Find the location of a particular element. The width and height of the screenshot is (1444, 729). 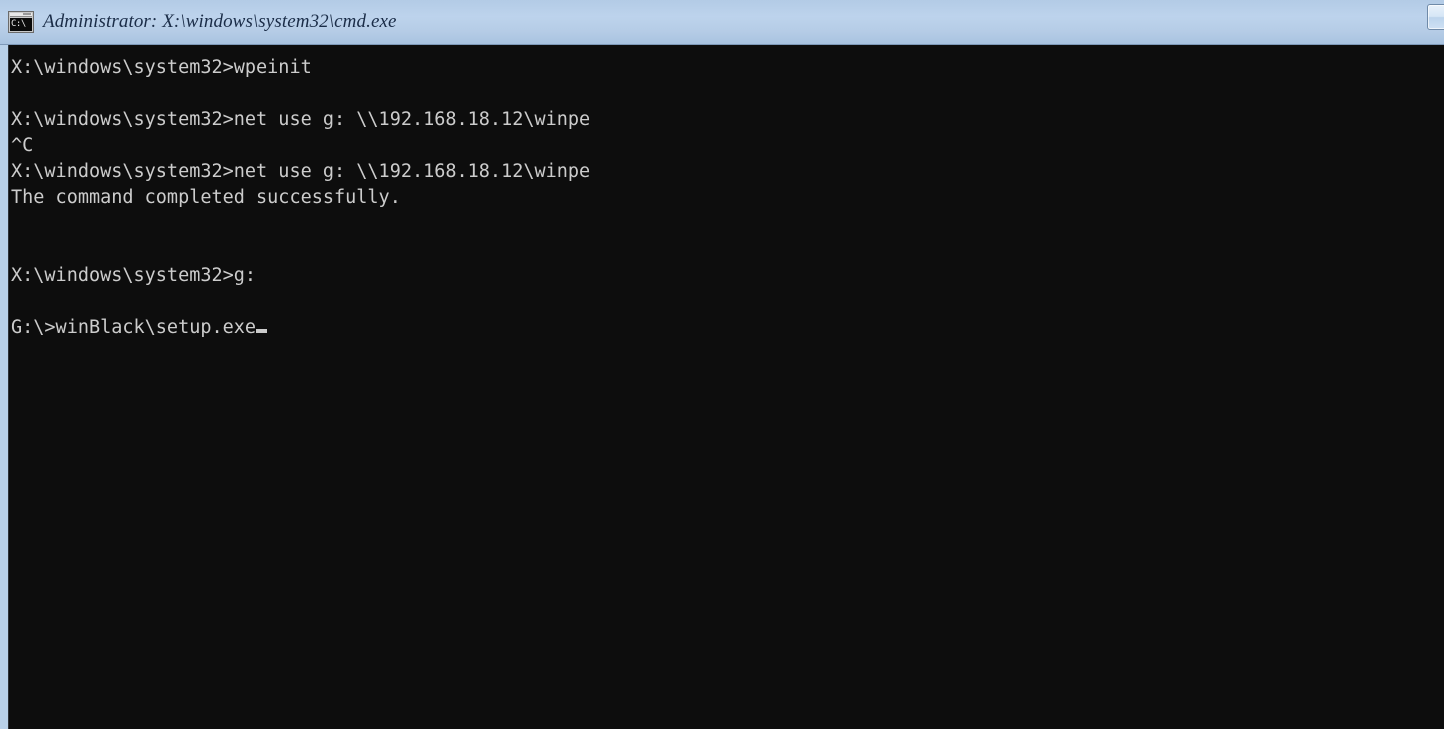

restore-button is located at coordinates (1435, 17).